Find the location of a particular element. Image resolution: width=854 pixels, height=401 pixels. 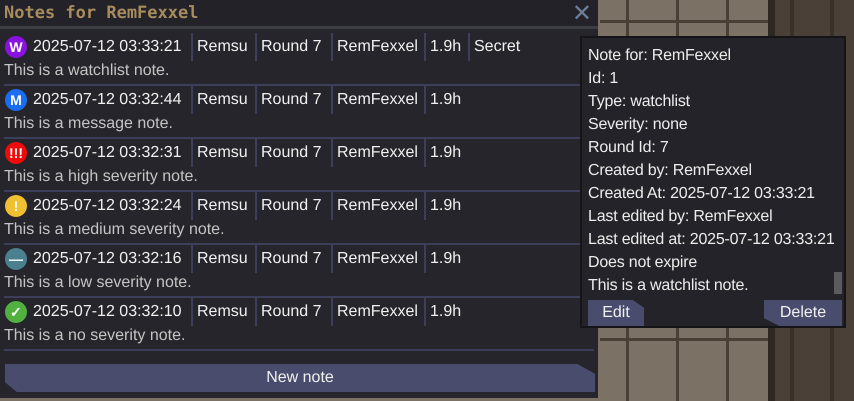

tooltip-line: Round Id: 7 is located at coordinates (628, 148).